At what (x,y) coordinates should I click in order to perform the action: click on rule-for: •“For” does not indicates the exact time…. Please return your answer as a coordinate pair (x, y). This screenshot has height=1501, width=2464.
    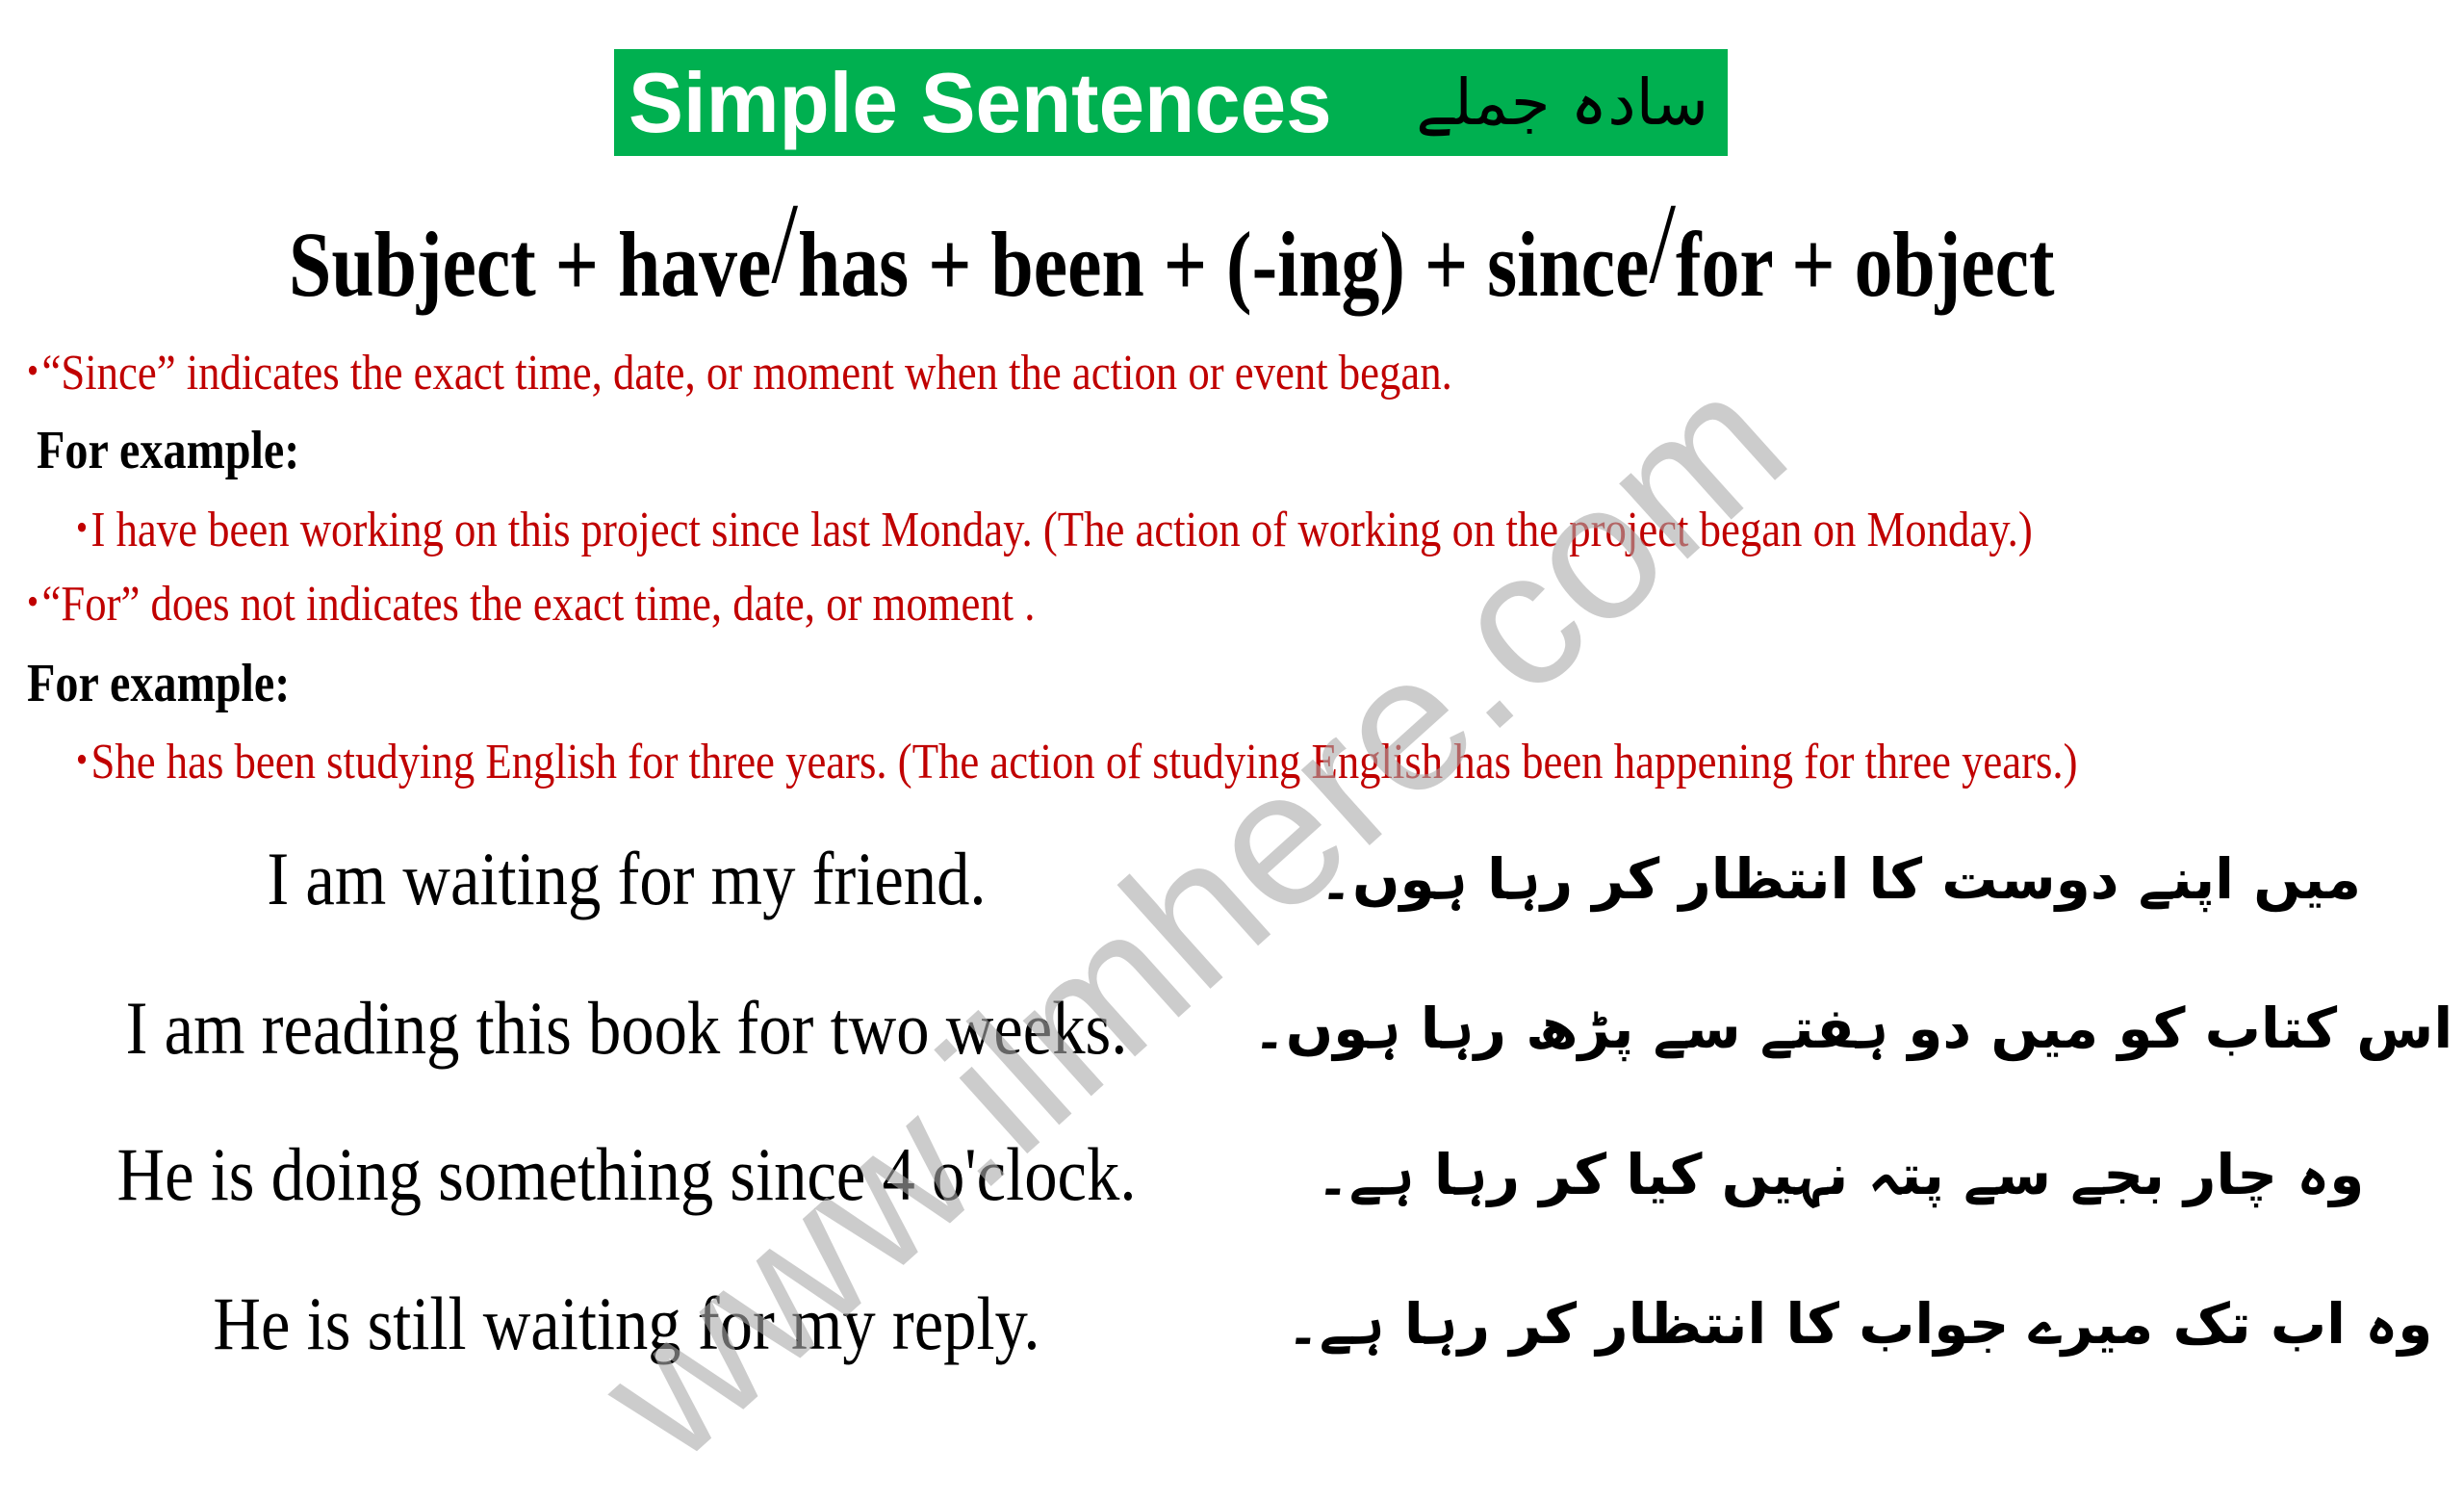
    Looking at the image, I should click on (531, 603).